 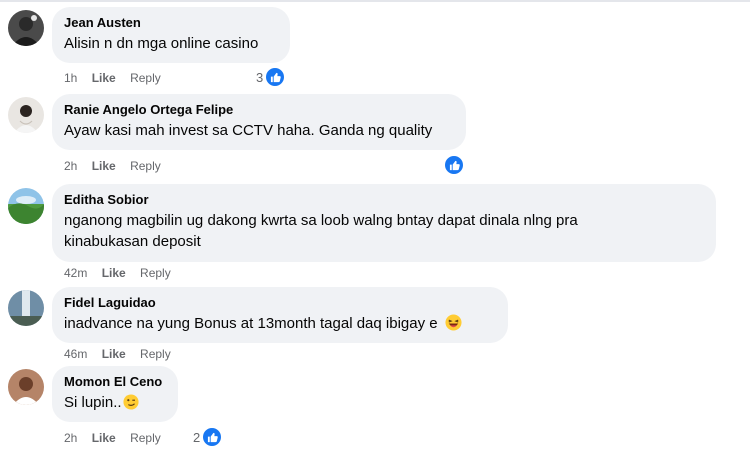 What do you see at coordinates (161, 43) in the screenshot?
I see `comment-text: Alisin n dn mga online casino` at bounding box center [161, 43].